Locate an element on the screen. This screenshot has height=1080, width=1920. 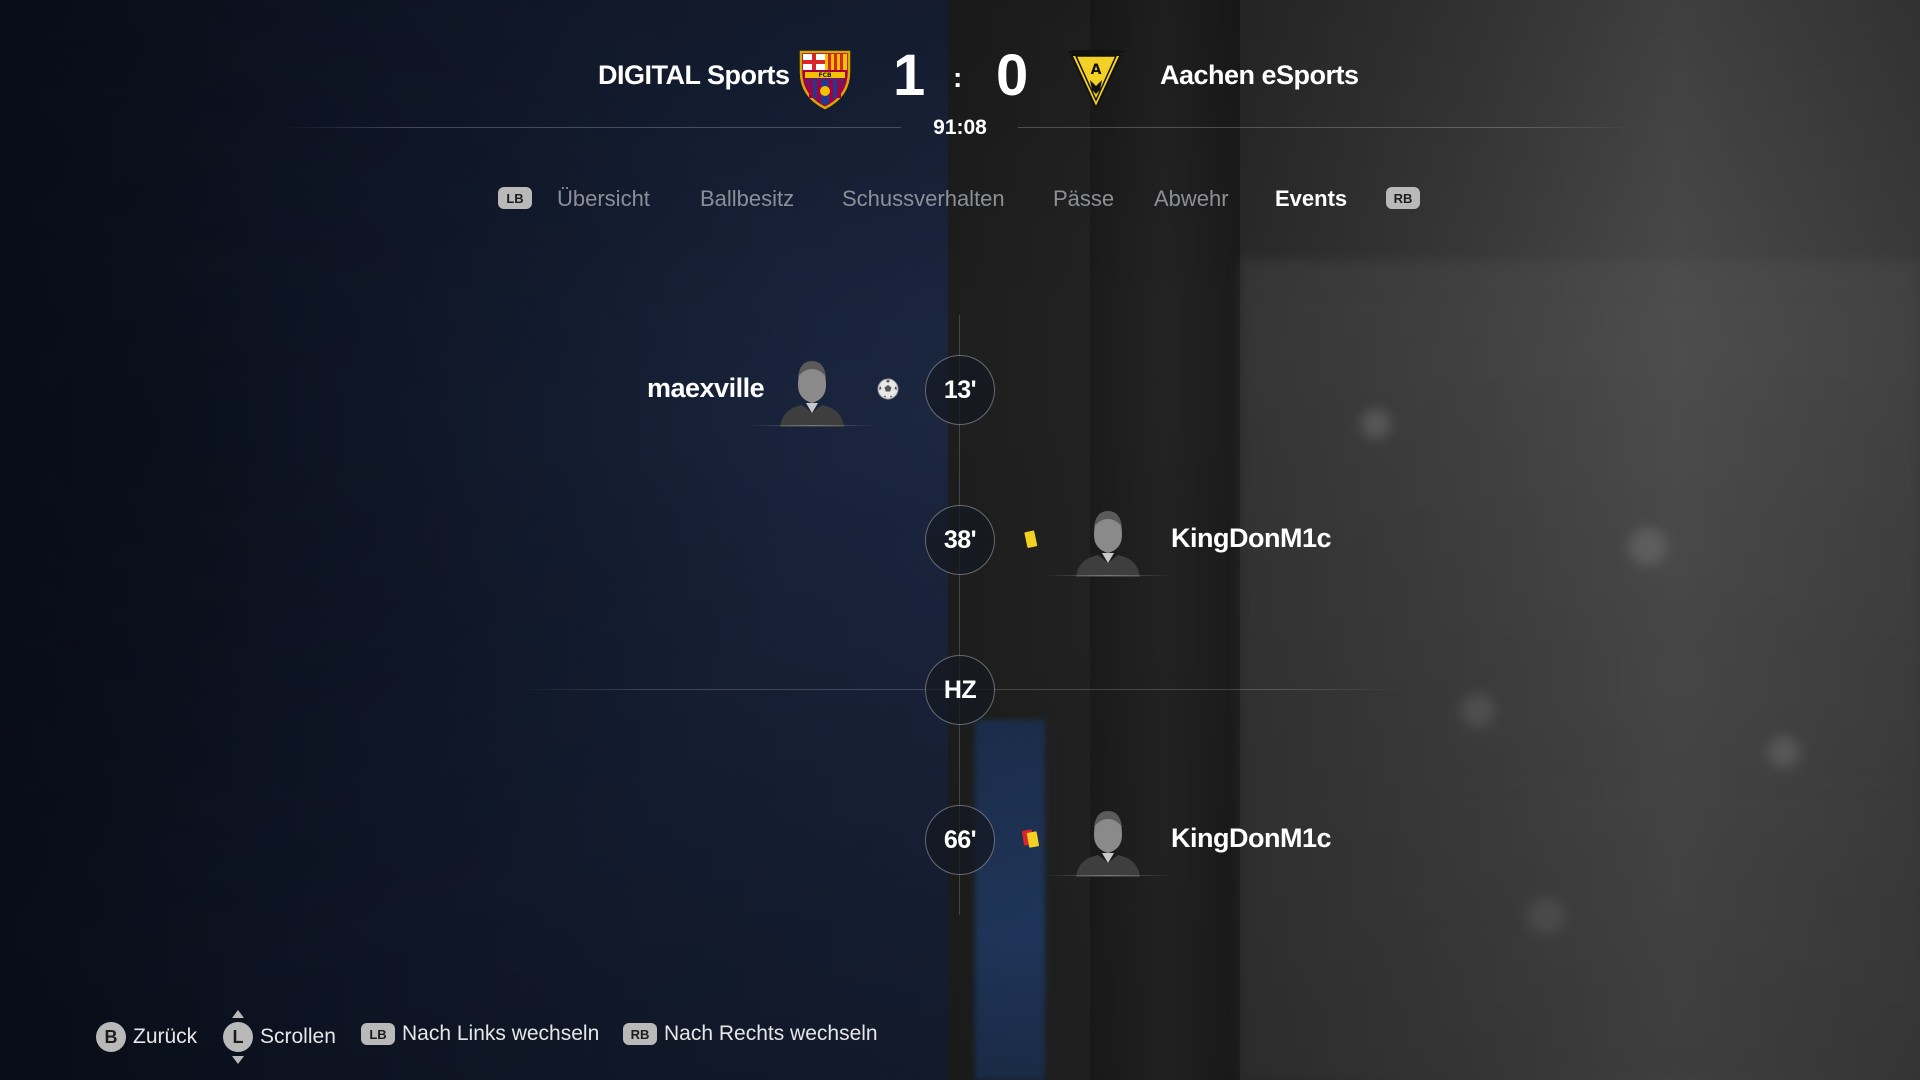
fc-barcelona-crest-icon: FCB is located at coordinates (825, 80).